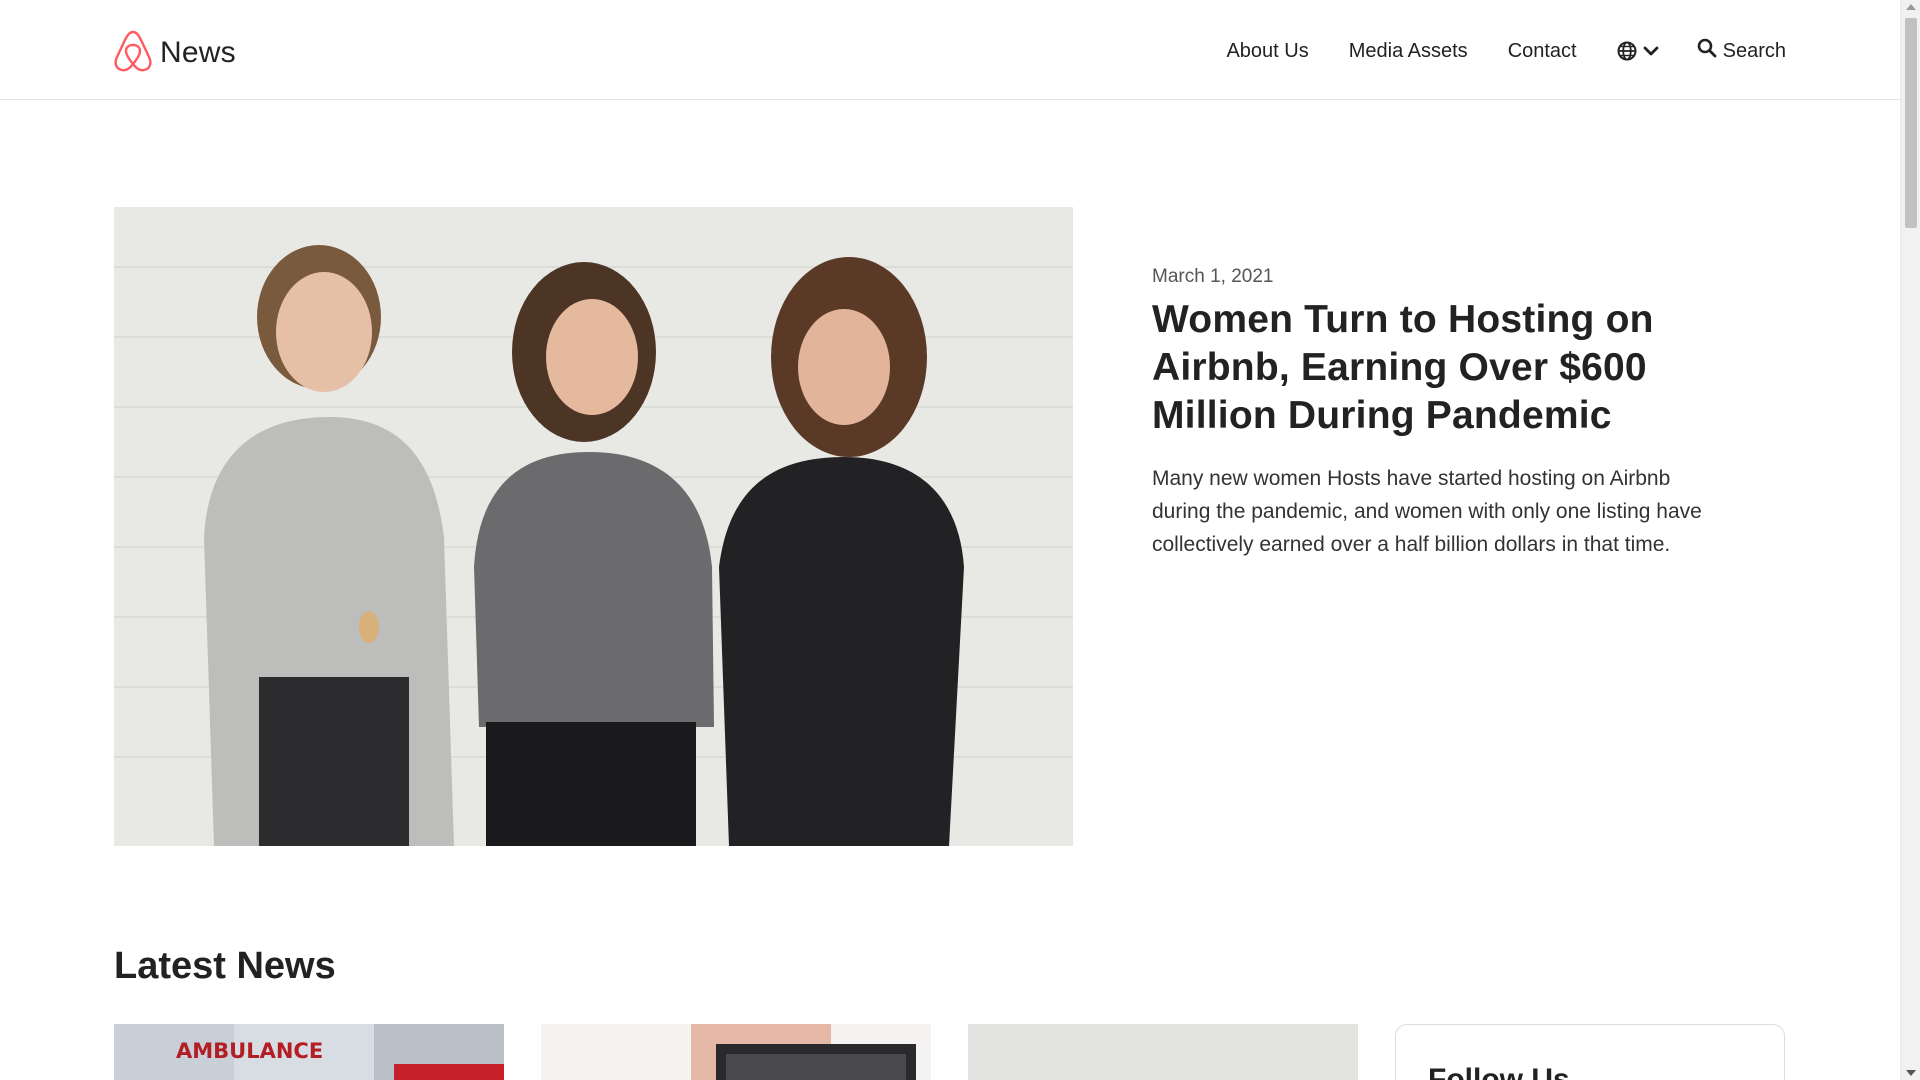 This screenshot has height=1080, width=1920. I want to click on news-card-image-1: AMBULANCE, so click(309, 1052).